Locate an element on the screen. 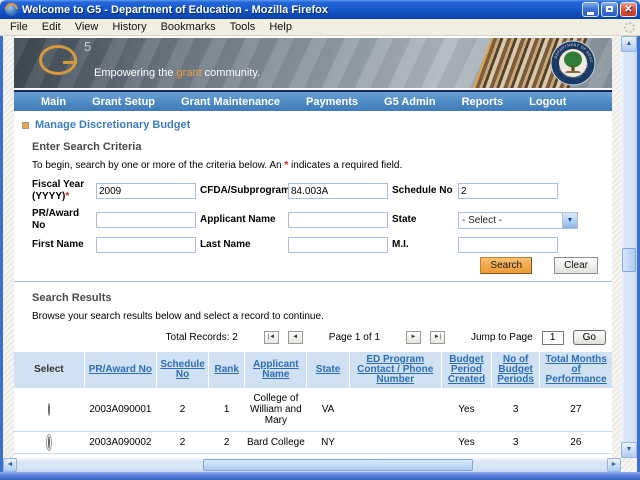 The height and width of the screenshot is (480, 640). search-button: Search is located at coordinates (506, 265).